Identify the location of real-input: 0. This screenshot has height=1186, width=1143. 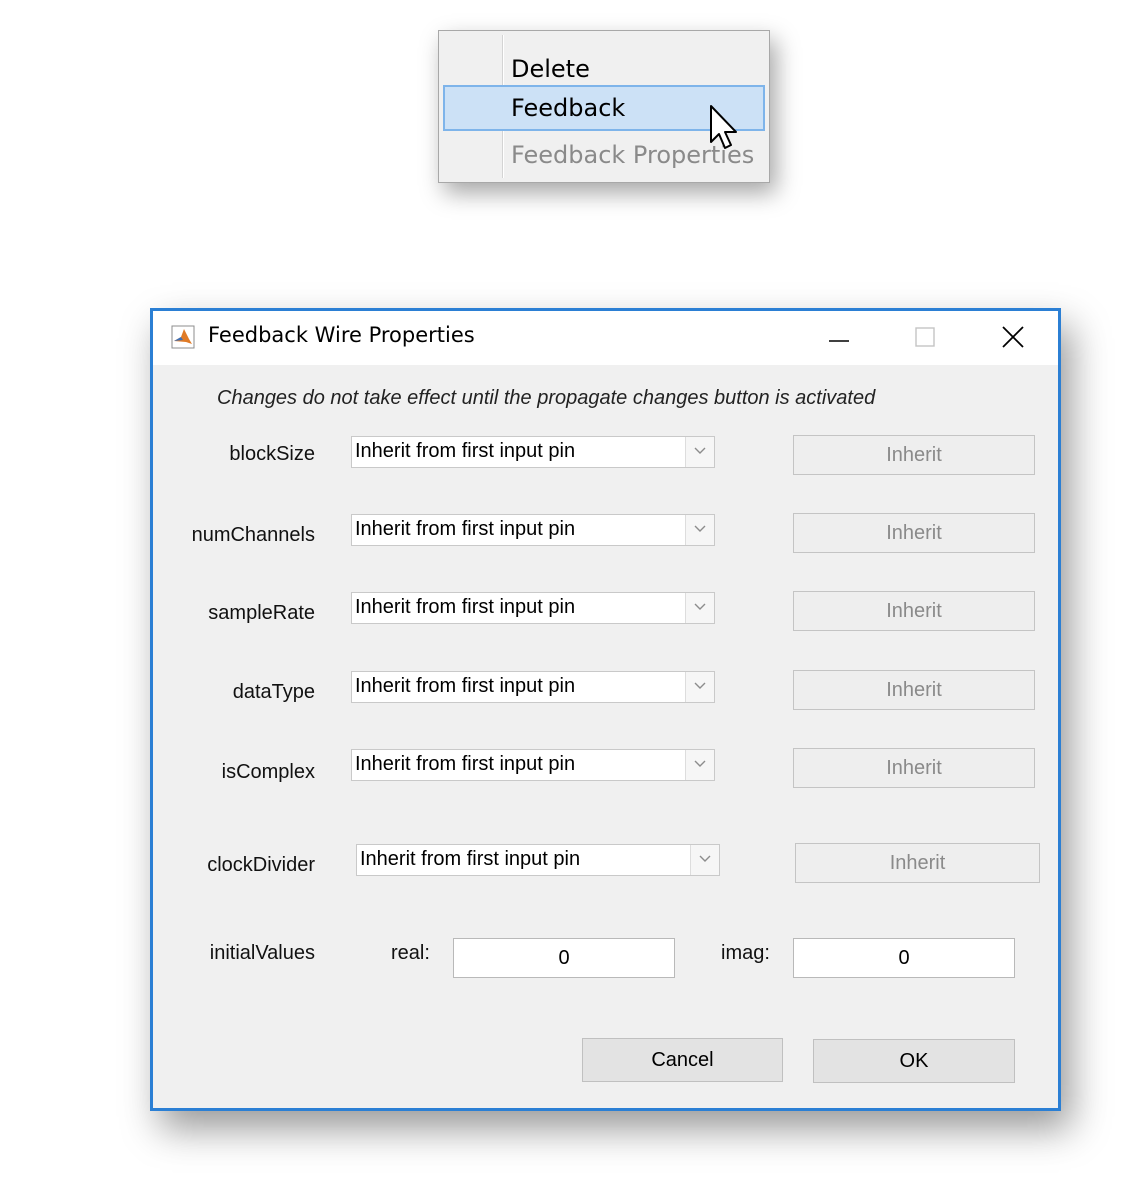
(564, 958).